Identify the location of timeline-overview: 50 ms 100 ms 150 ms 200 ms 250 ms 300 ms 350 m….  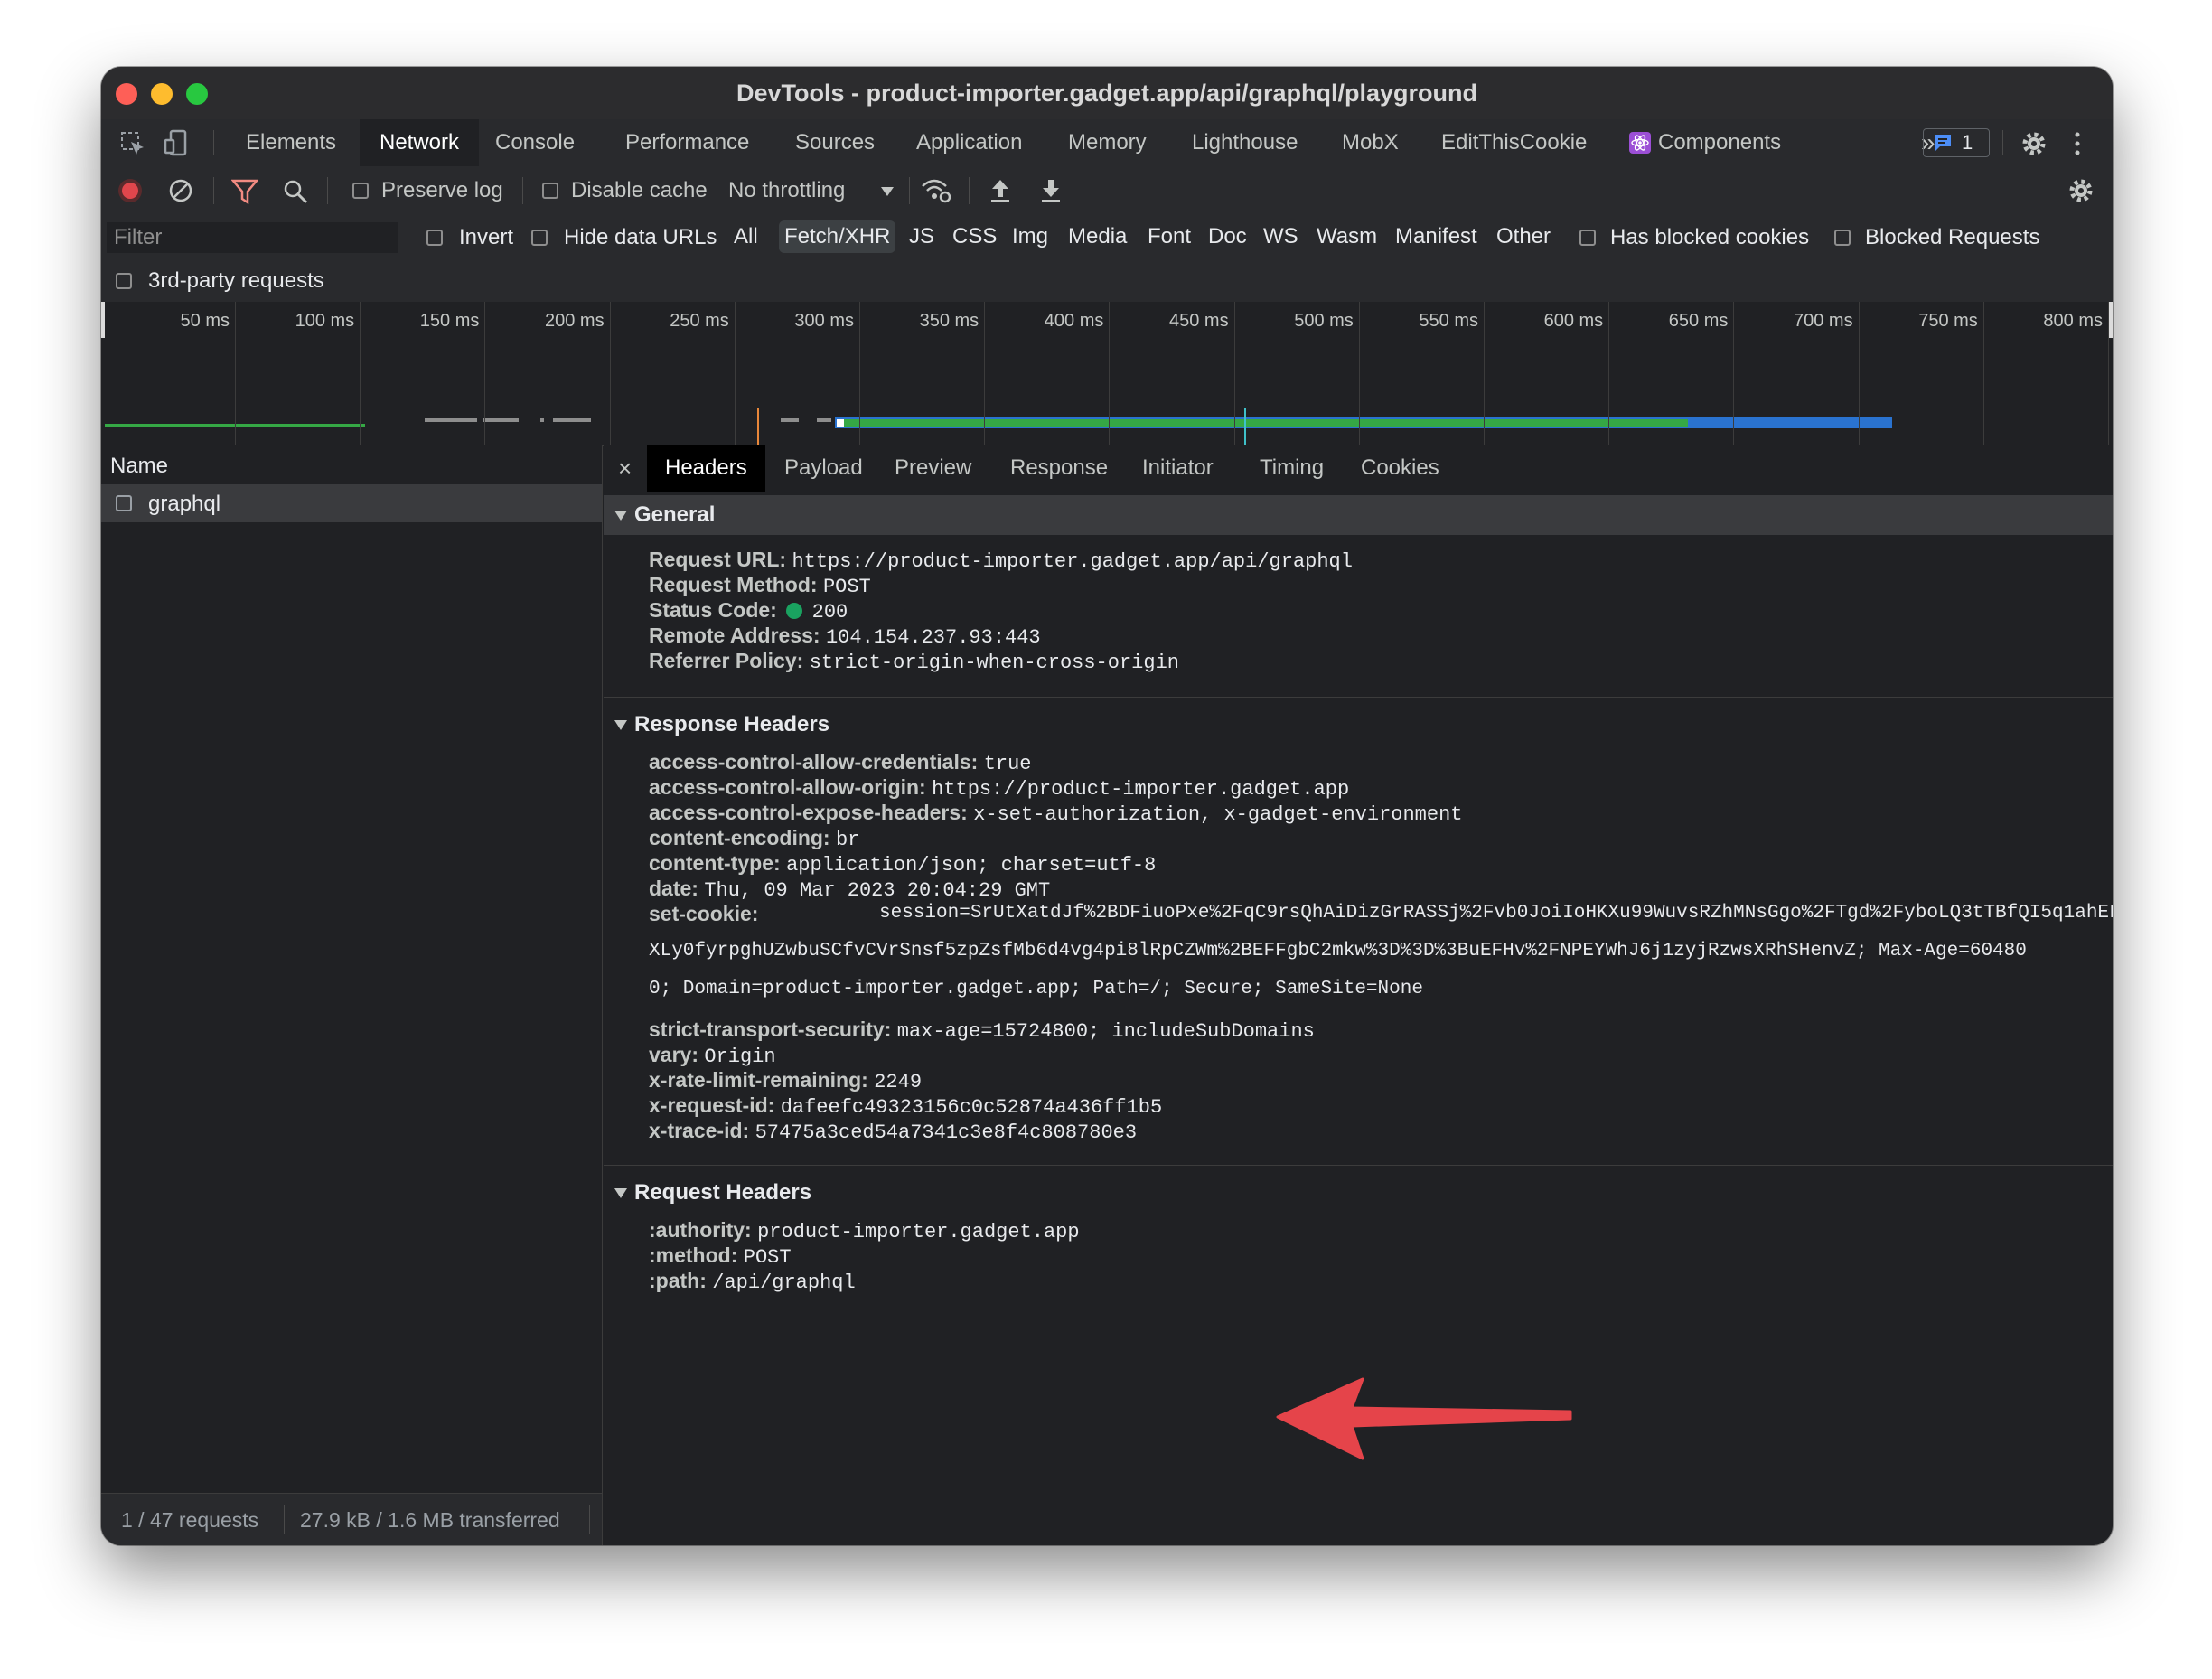
(1107, 374).